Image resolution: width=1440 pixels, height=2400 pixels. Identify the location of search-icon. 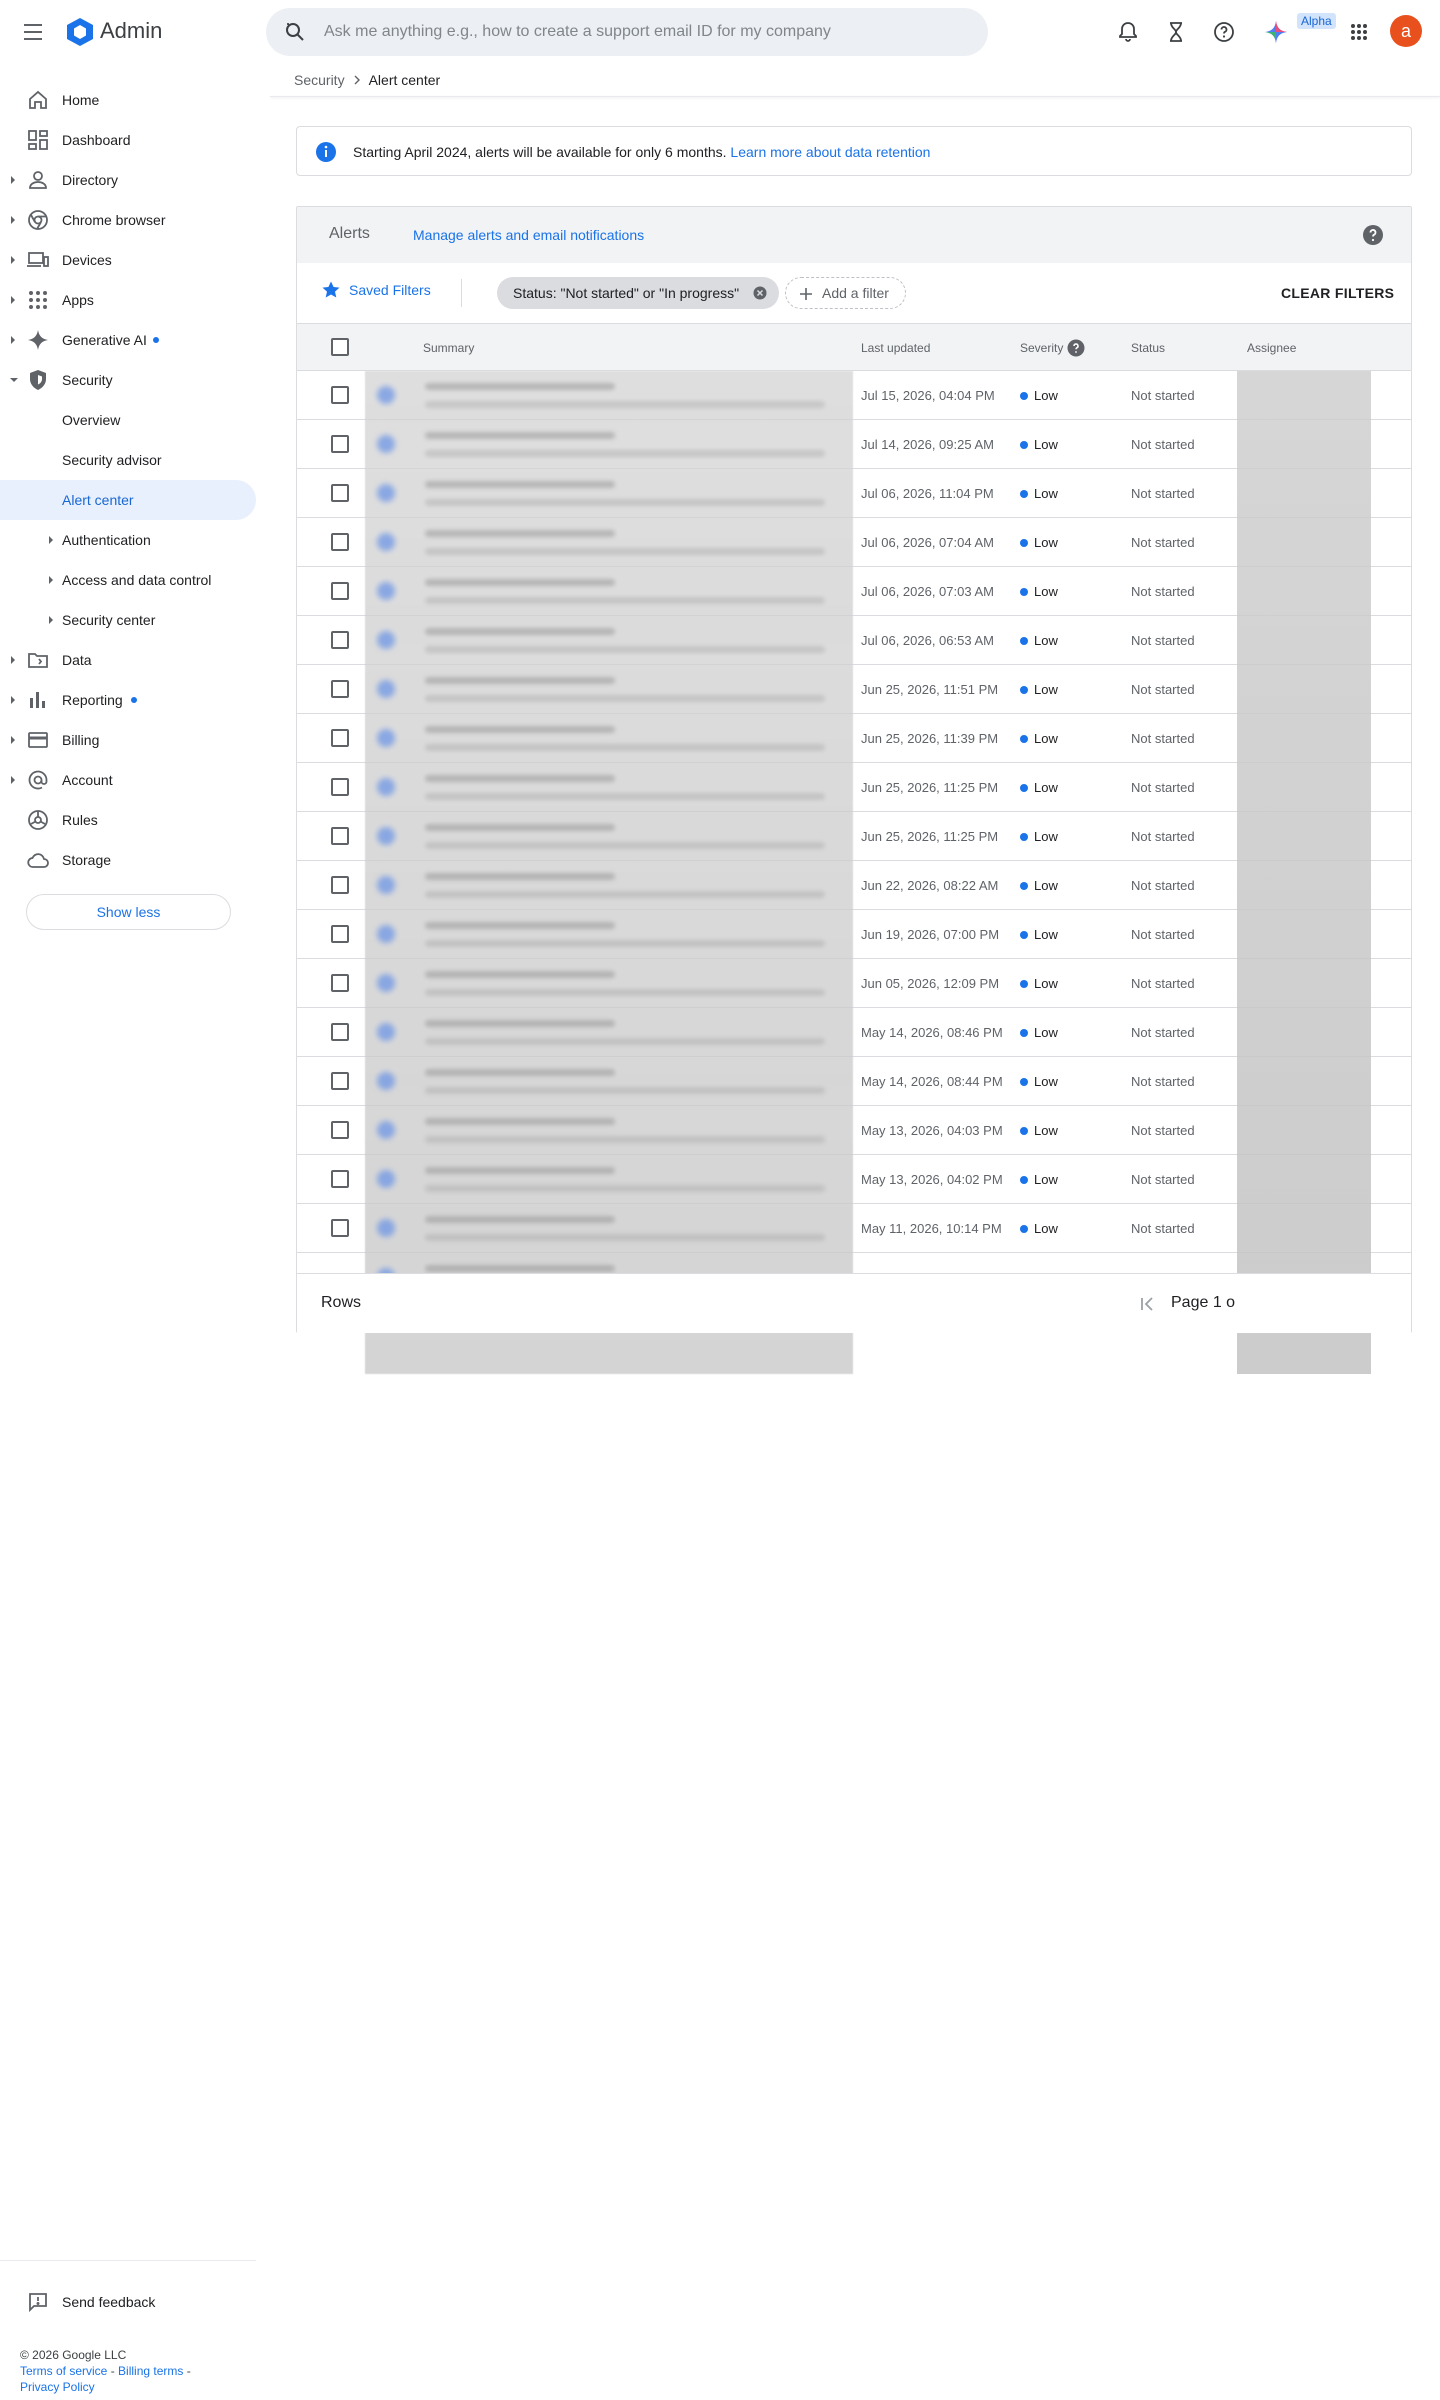
(295, 32).